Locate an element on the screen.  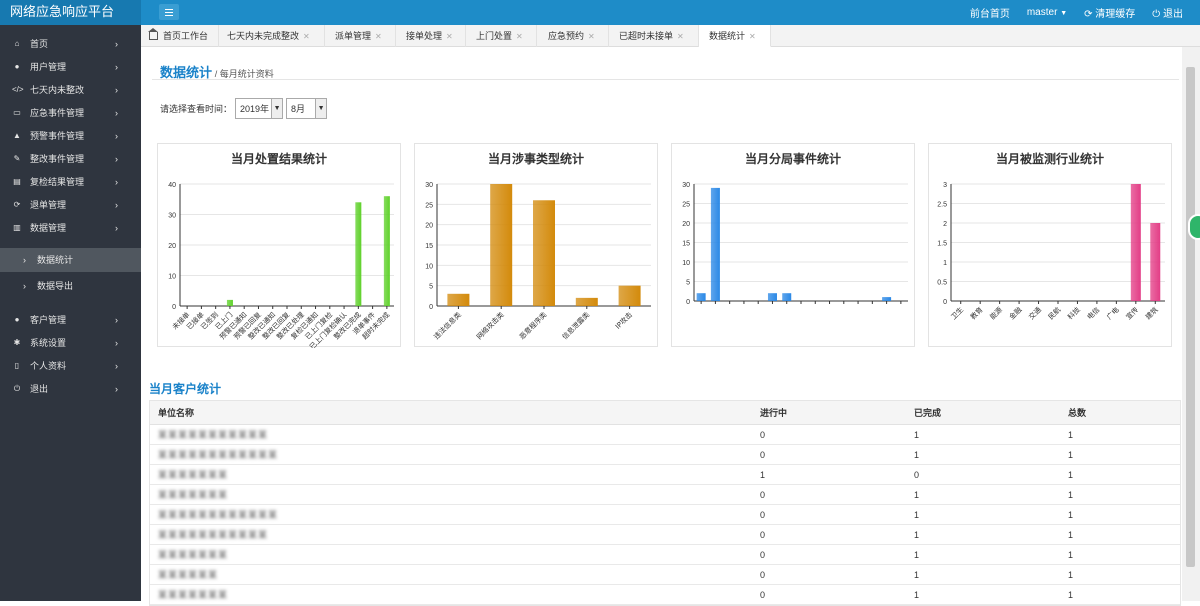
clear-cache-label: 清理缓存 is located at coordinates (1115, 14).